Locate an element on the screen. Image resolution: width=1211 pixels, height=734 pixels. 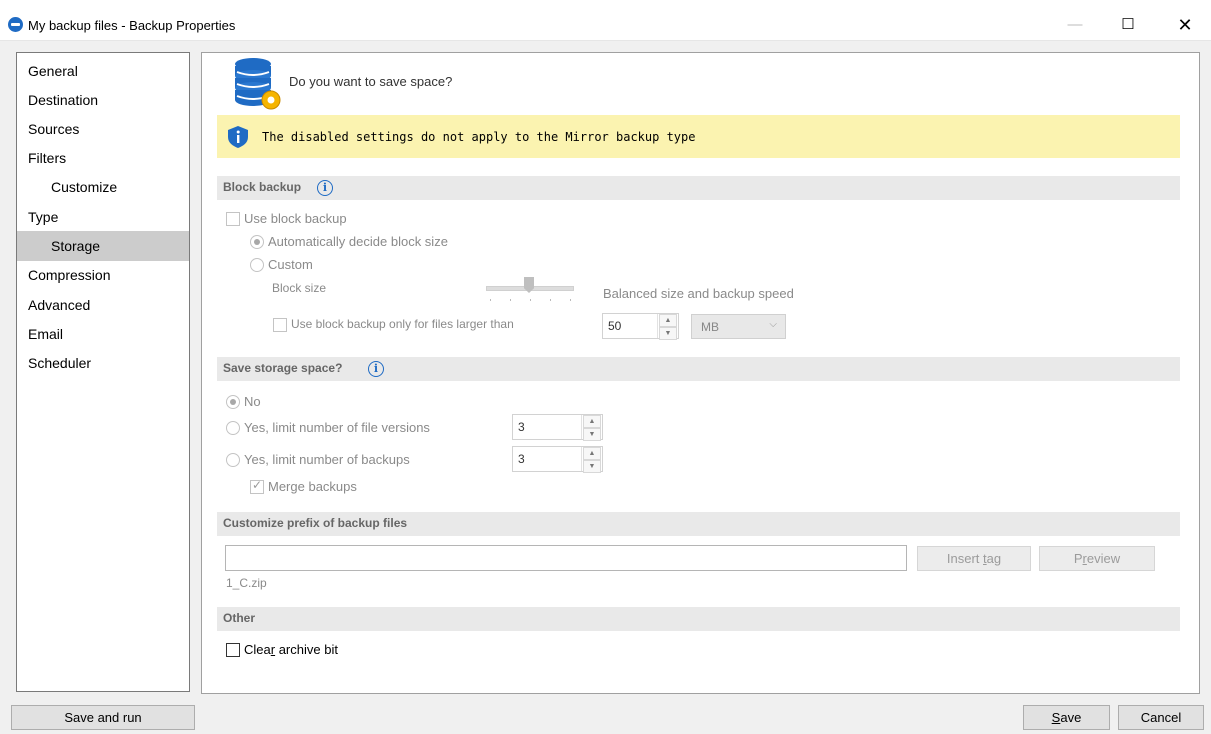
auto-block-size-radio is located at coordinates (257, 242).